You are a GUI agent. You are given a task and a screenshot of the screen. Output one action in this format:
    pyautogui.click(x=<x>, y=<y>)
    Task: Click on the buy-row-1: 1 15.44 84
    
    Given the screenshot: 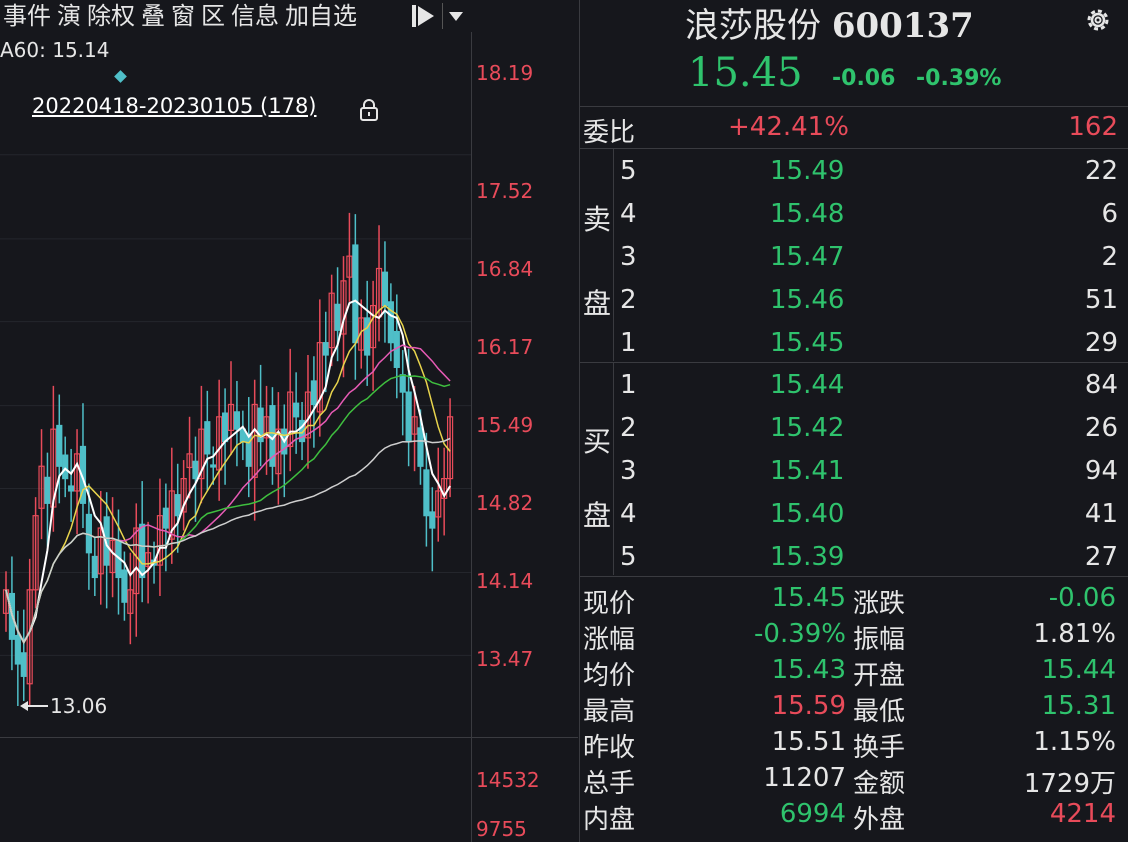 What is the action you would take?
    pyautogui.click(x=854, y=385)
    